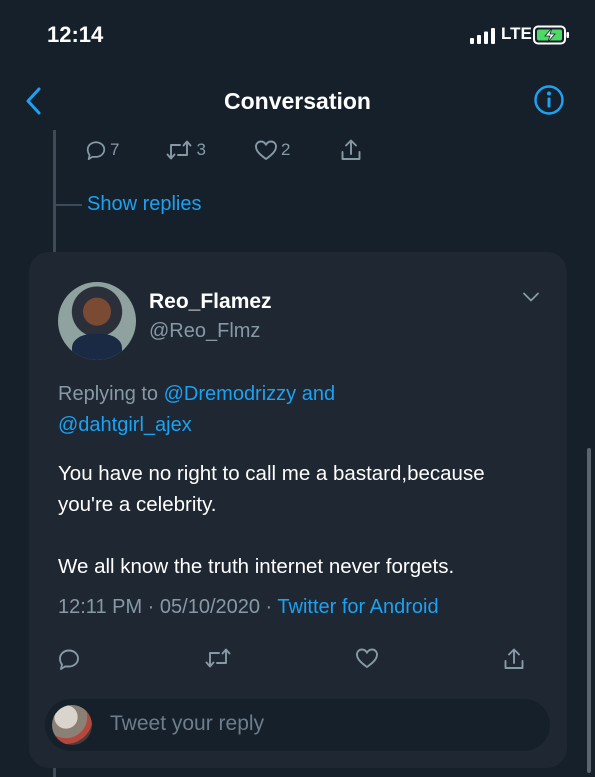  Describe the element at coordinates (297, 35) in the screenshot. I see `status-bar: 12:14 LTE` at that location.